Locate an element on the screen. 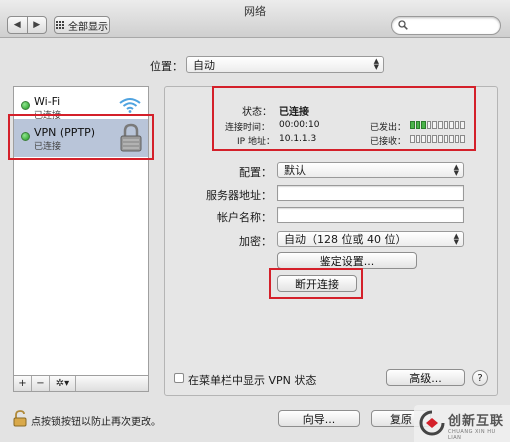  encryption-select: 自动（128 位或 40 位） ▲ ▼ is located at coordinates (370, 239).